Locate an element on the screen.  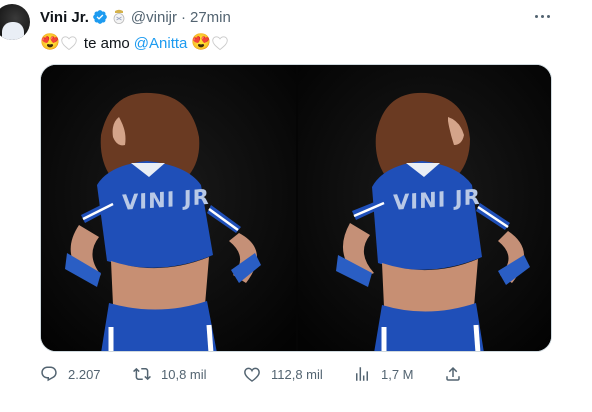
share-icon is located at coordinates (453, 373).